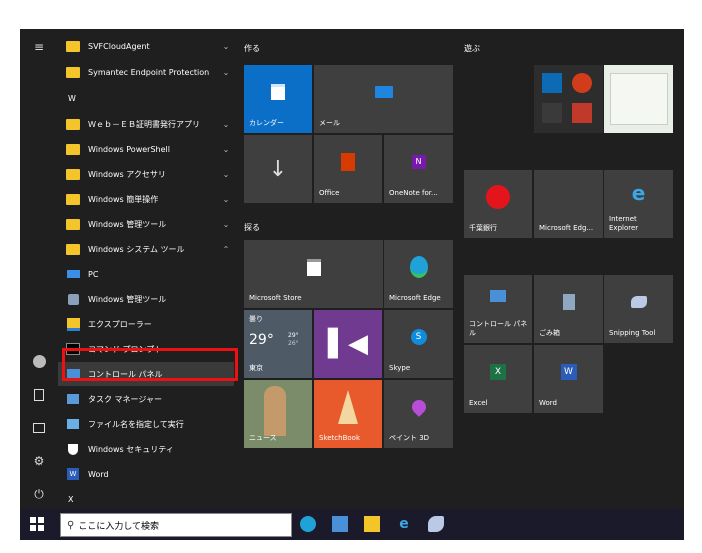 This screenshot has height=553, width=702. I want to click on tile-internet-explorer: e Internet Explorer, so click(638, 204).